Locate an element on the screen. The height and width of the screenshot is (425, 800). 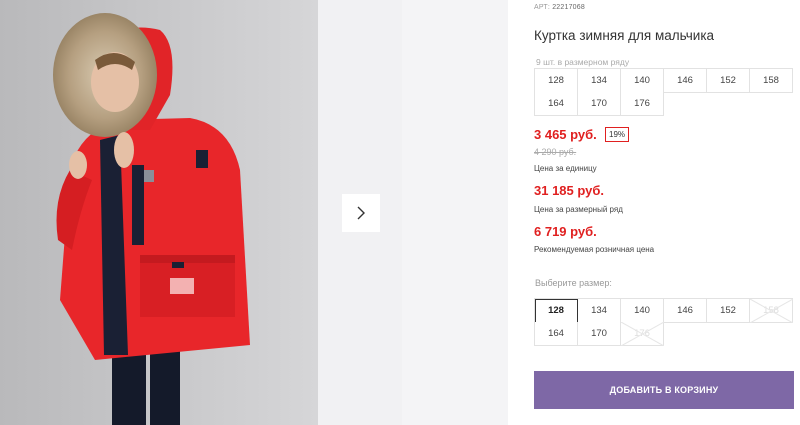
retail-price-caption: Рекомендуемая розничная цена is located at coordinates (594, 249).